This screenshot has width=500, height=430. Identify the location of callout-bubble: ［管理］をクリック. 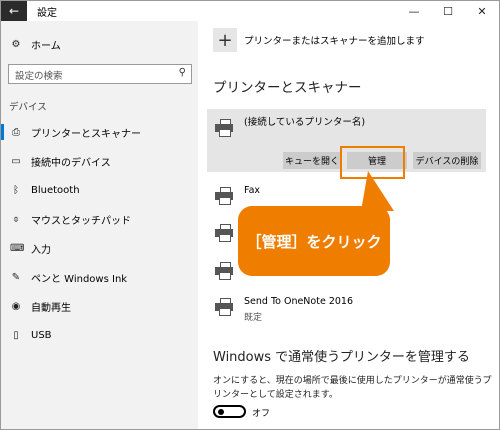
(314, 241).